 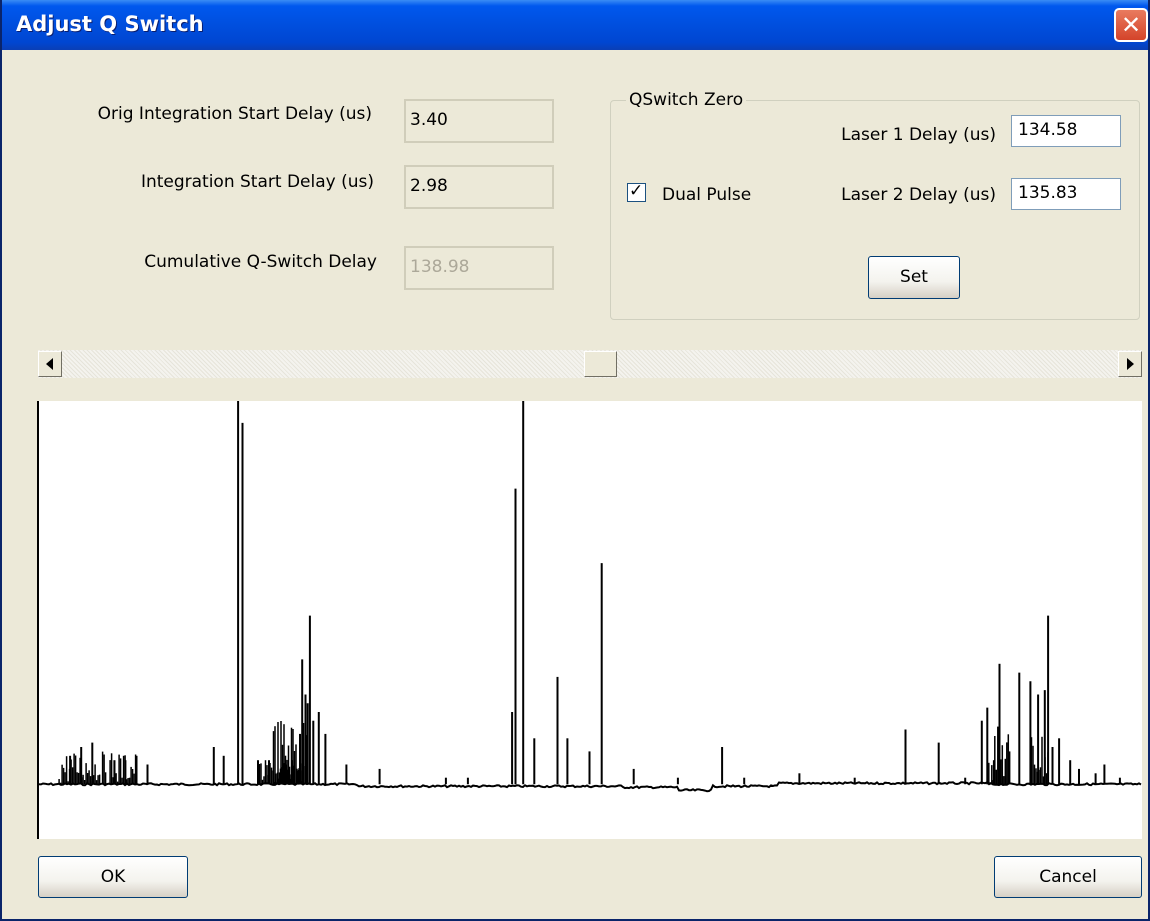 I want to click on checkmark-icon: ✓, so click(x=636, y=191).